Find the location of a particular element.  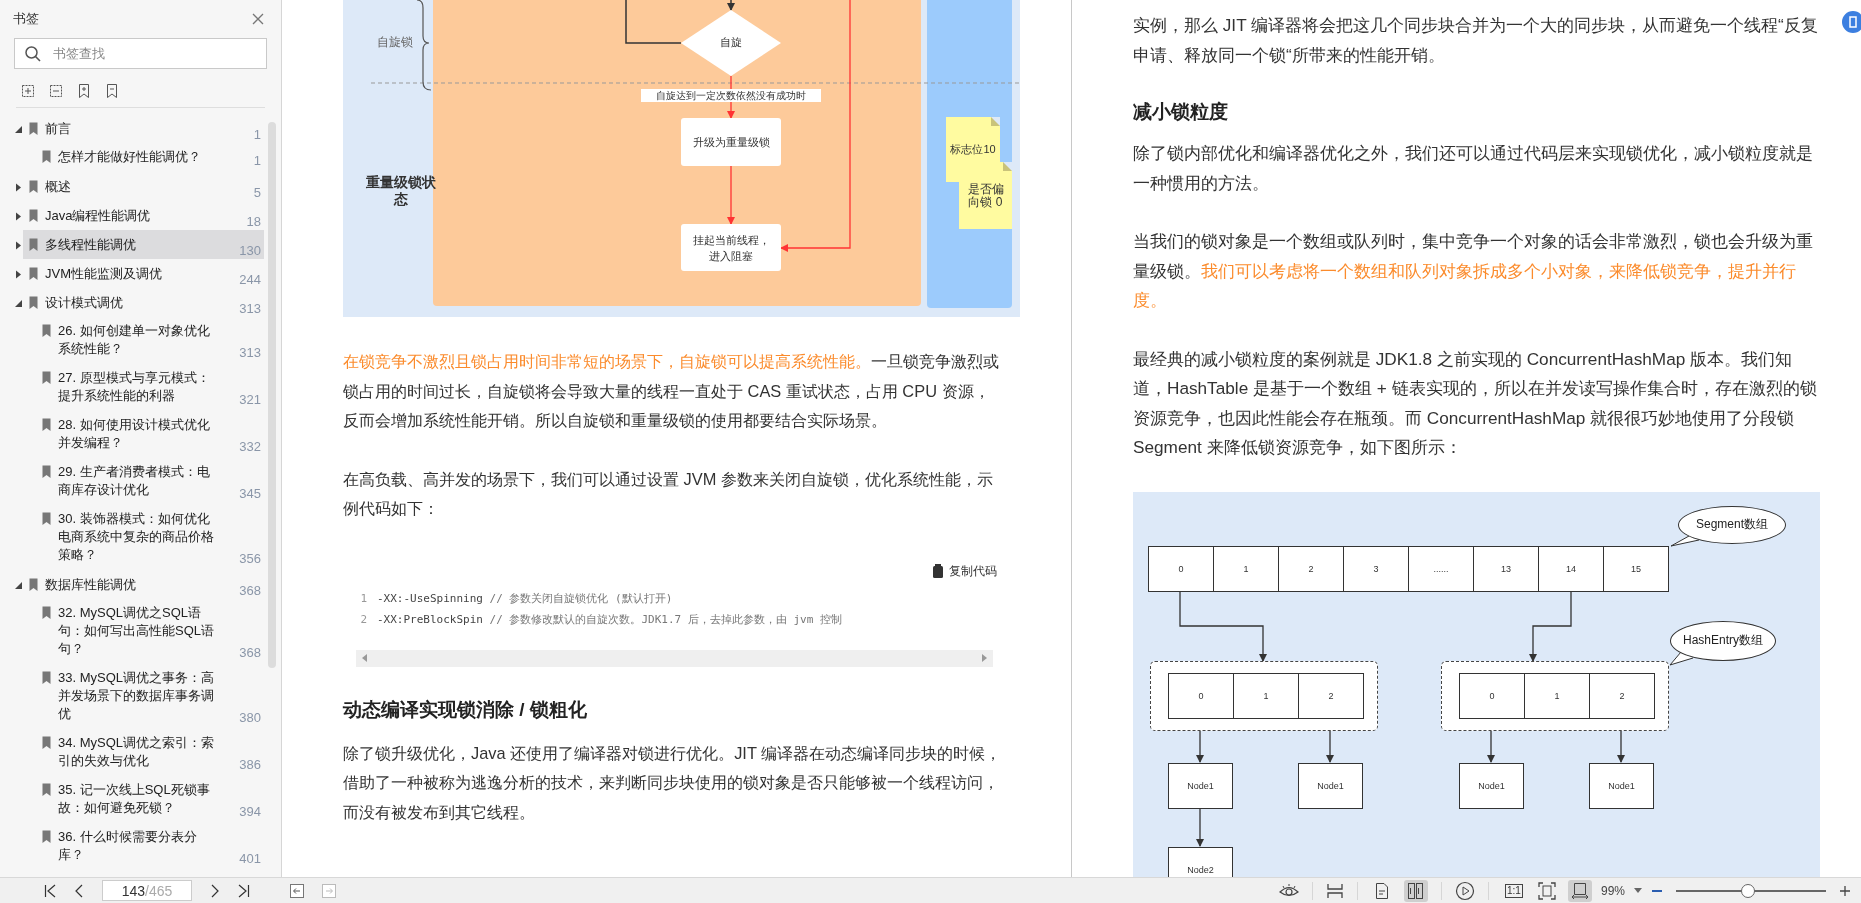

bookmark-item: 34. MySQL调优之索引：索引的失效与优化 386 is located at coordinates (139, 752).